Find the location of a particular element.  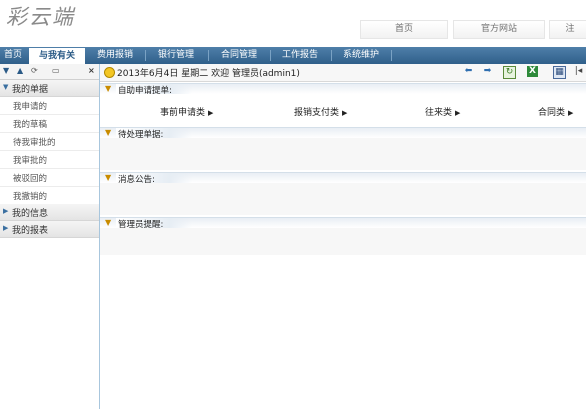

panel-header-announcements: ▼ 消息公告: is located at coordinates (343, 178).